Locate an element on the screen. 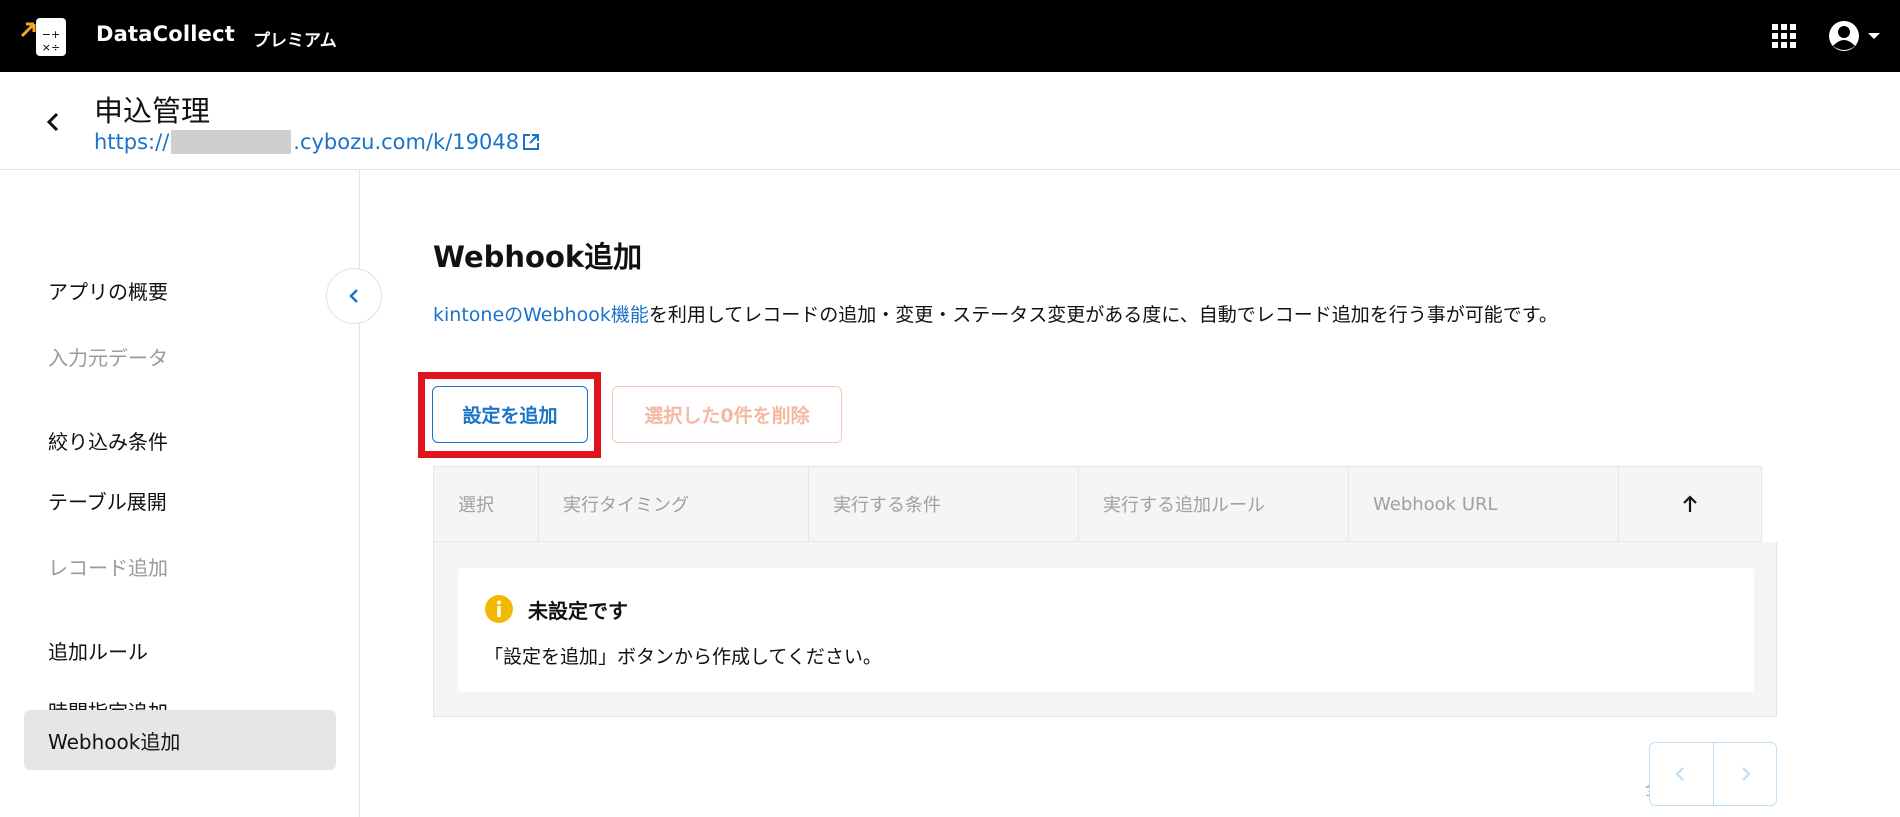 This screenshot has width=1900, height=817. plan-label: プレミアム is located at coordinates (295, 41).